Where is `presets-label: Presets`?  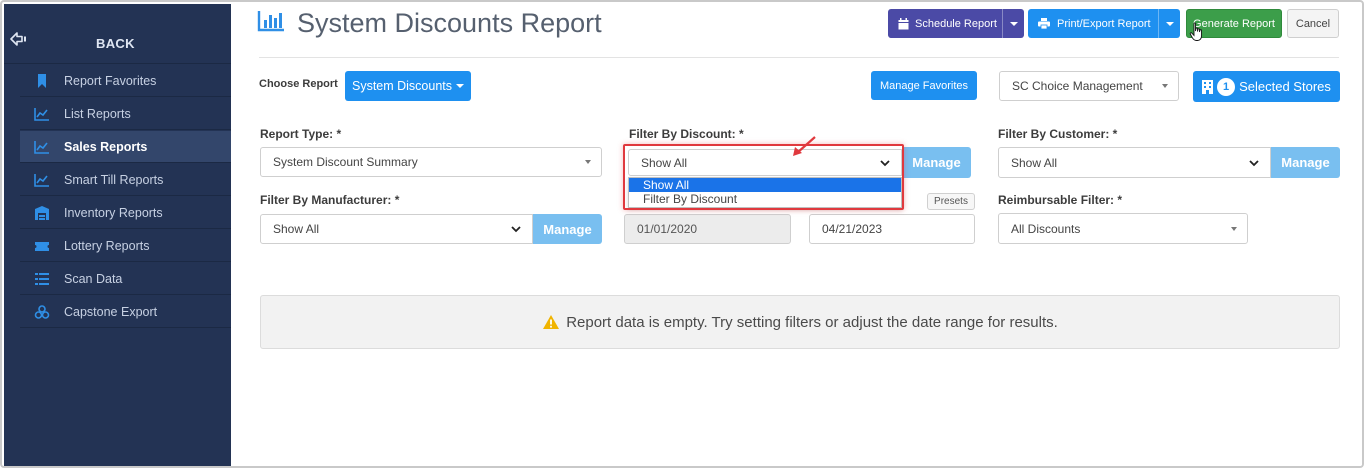 presets-label: Presets is located at coordinates (951, 201).